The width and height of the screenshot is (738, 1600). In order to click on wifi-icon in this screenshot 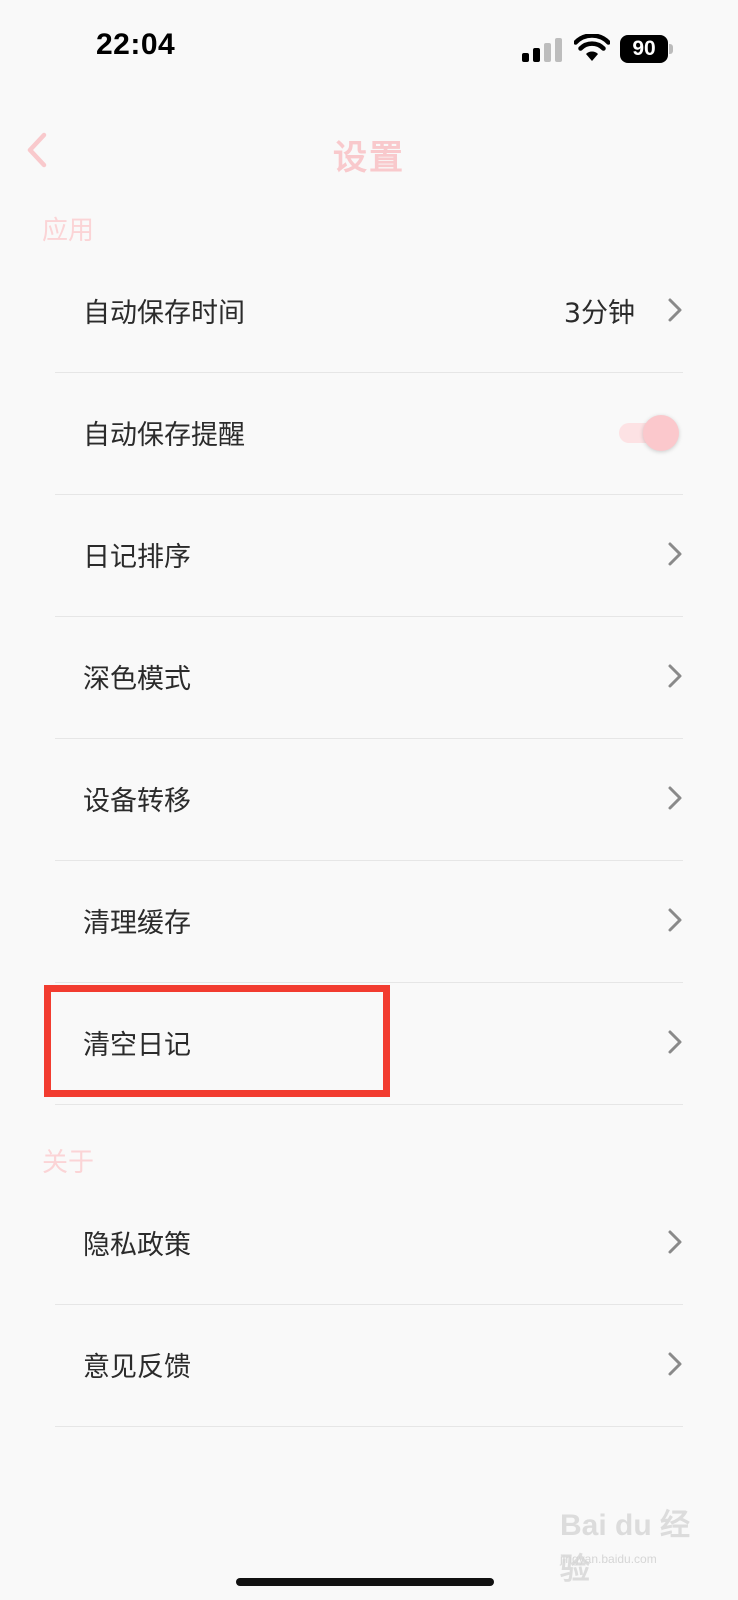, I will do `click(592, 47)`.